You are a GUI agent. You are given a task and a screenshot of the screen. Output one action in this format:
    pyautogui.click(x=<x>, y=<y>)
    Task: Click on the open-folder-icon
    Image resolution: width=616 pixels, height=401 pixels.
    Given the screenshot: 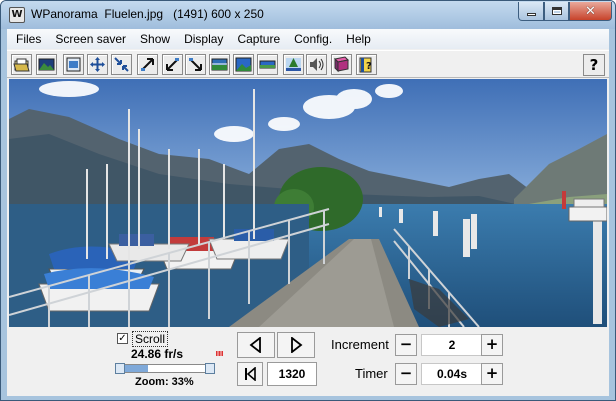 What is the action you would take?
    pyautogui.click(x=21, y=65)
    